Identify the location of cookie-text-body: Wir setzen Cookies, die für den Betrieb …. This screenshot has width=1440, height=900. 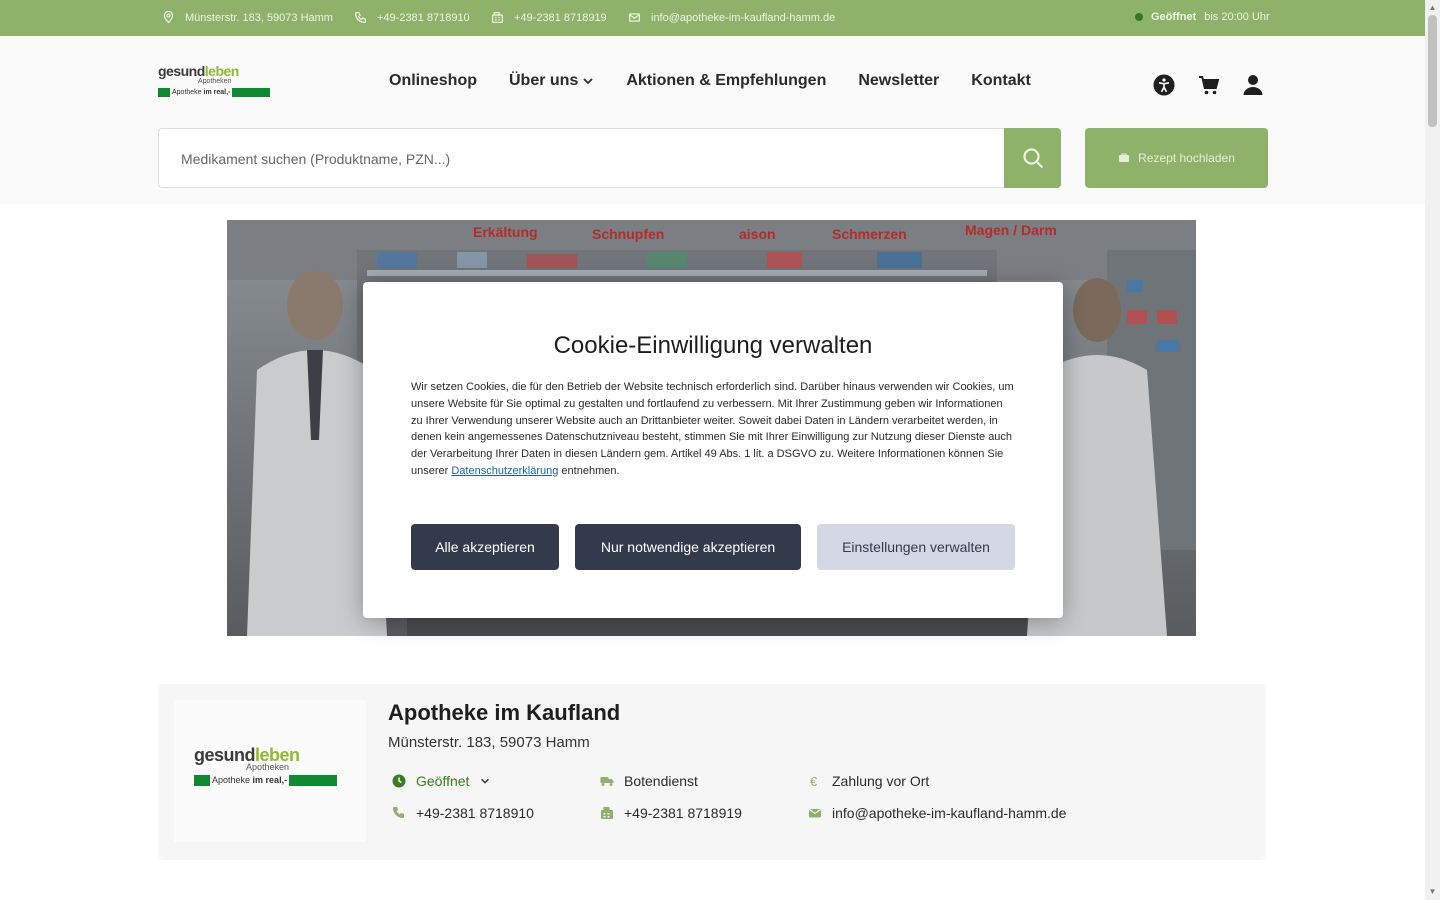
(712, 429).